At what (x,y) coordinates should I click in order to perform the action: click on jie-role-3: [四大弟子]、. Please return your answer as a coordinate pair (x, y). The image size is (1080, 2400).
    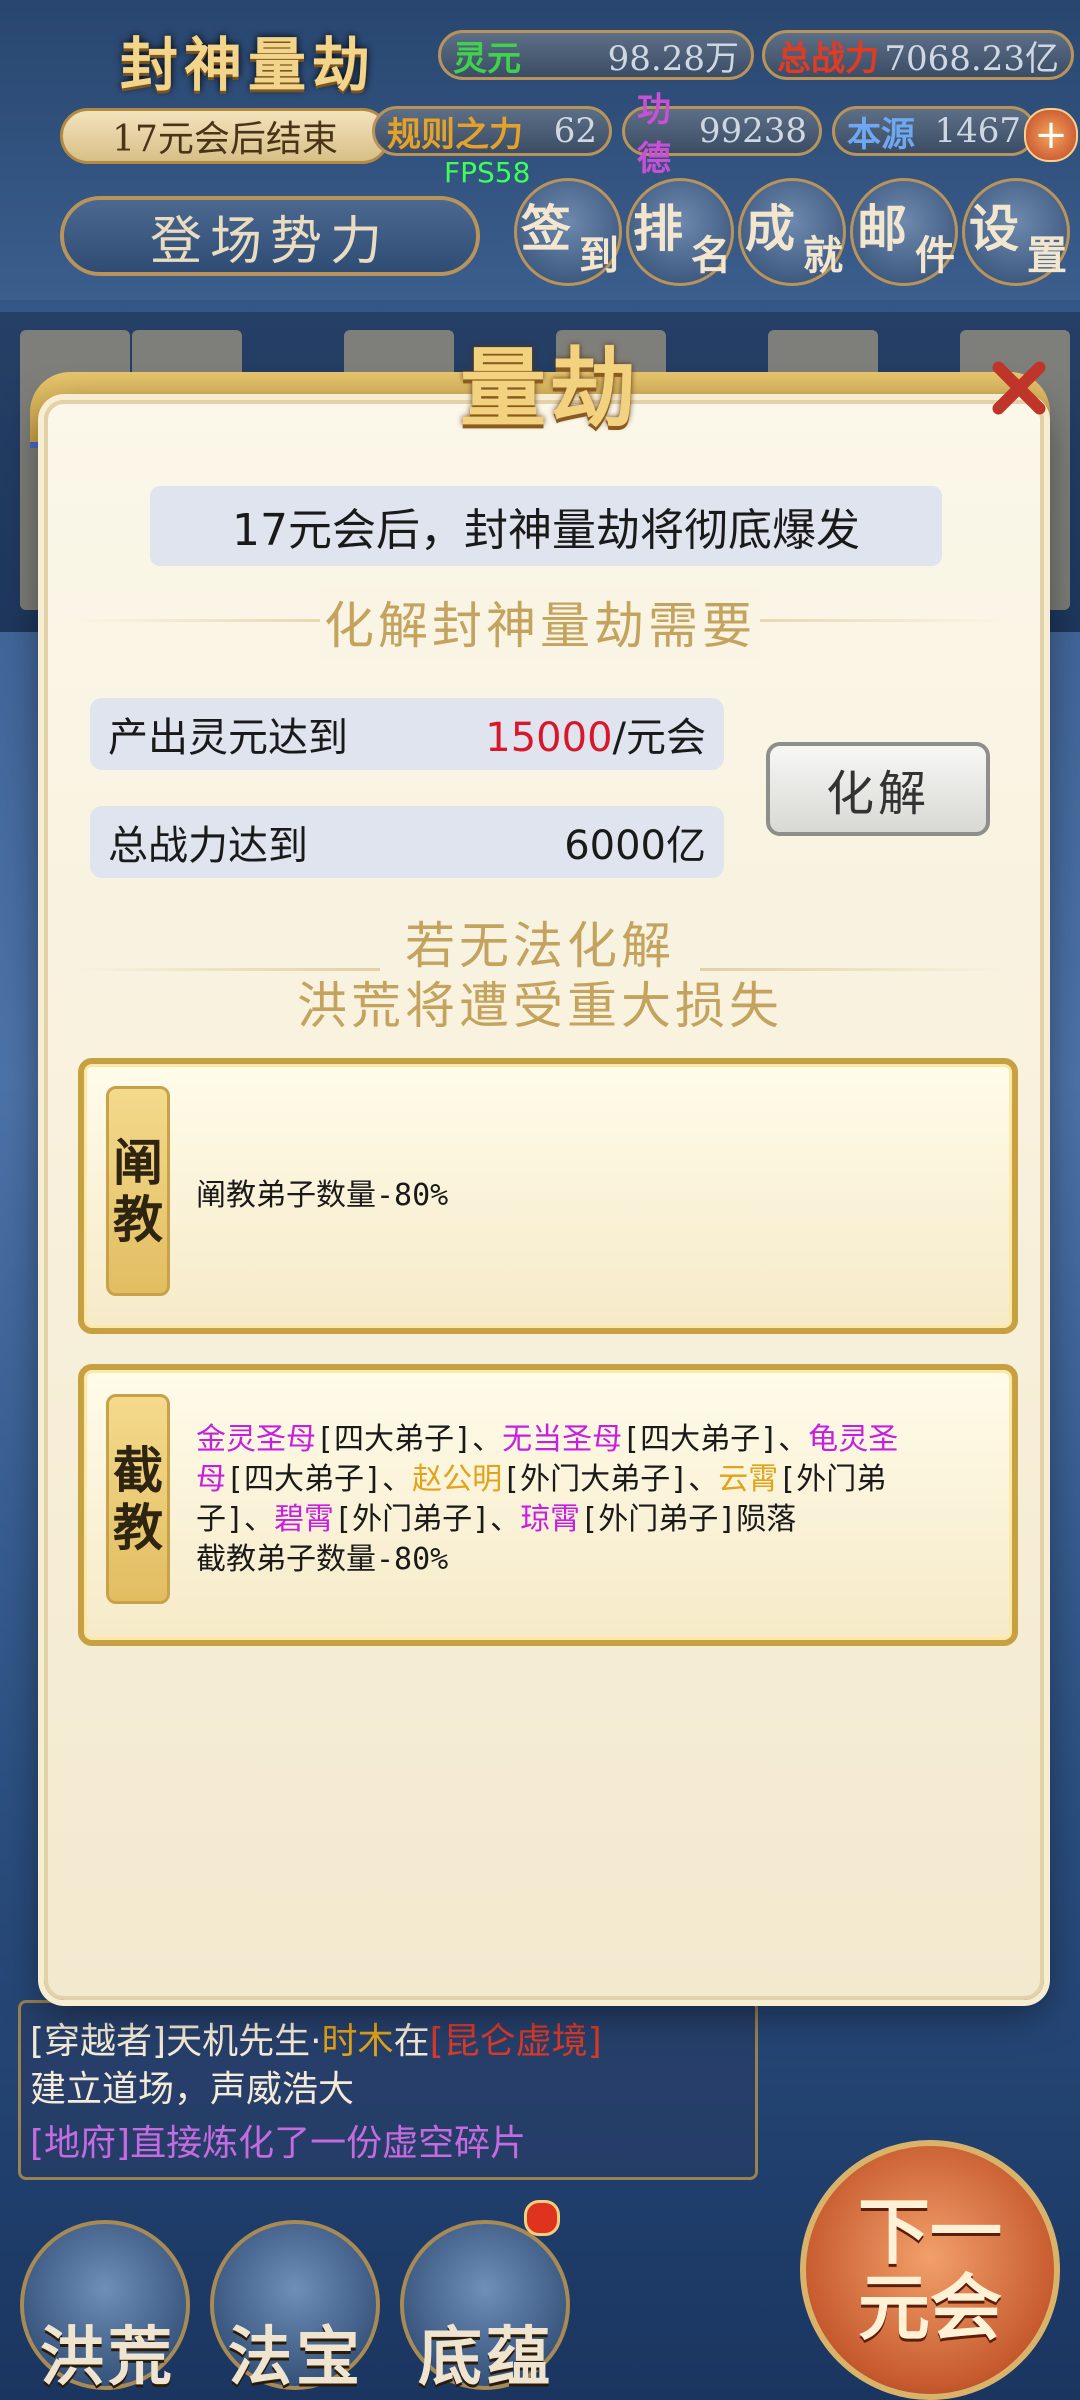
    Looking at the image, I should click on (319, 1479).